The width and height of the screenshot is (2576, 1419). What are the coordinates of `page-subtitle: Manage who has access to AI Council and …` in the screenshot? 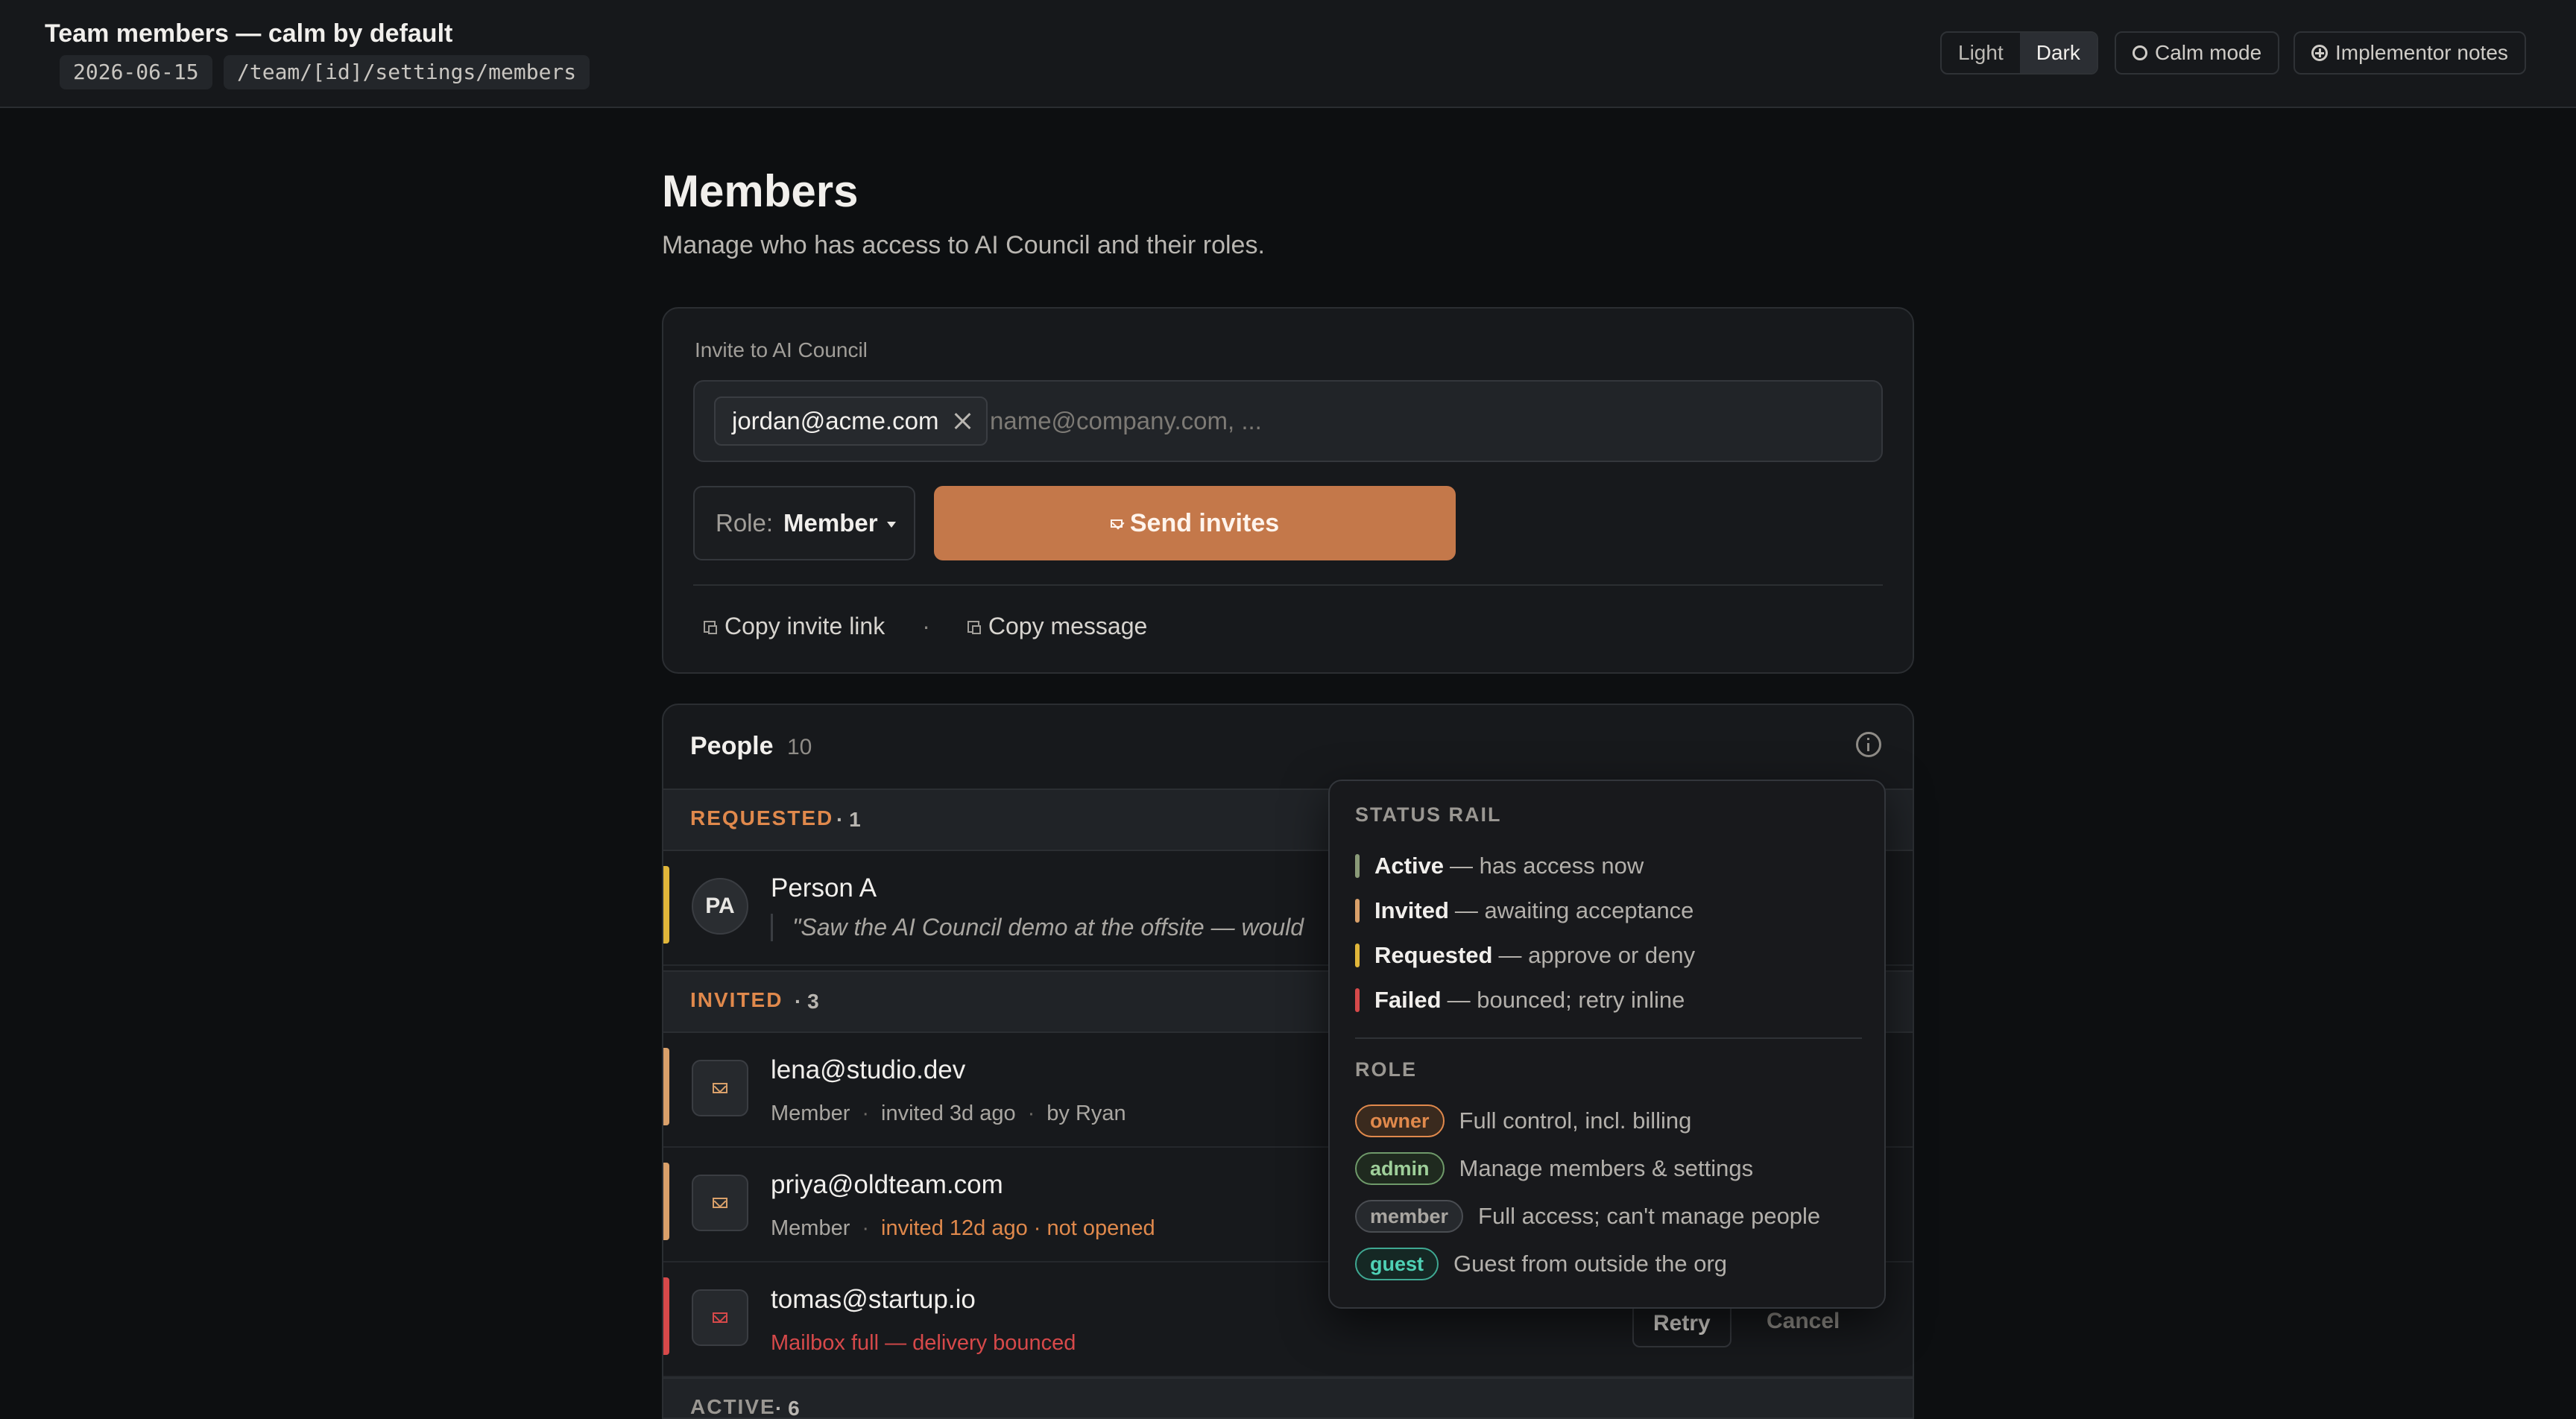 It's located at (963, 245).